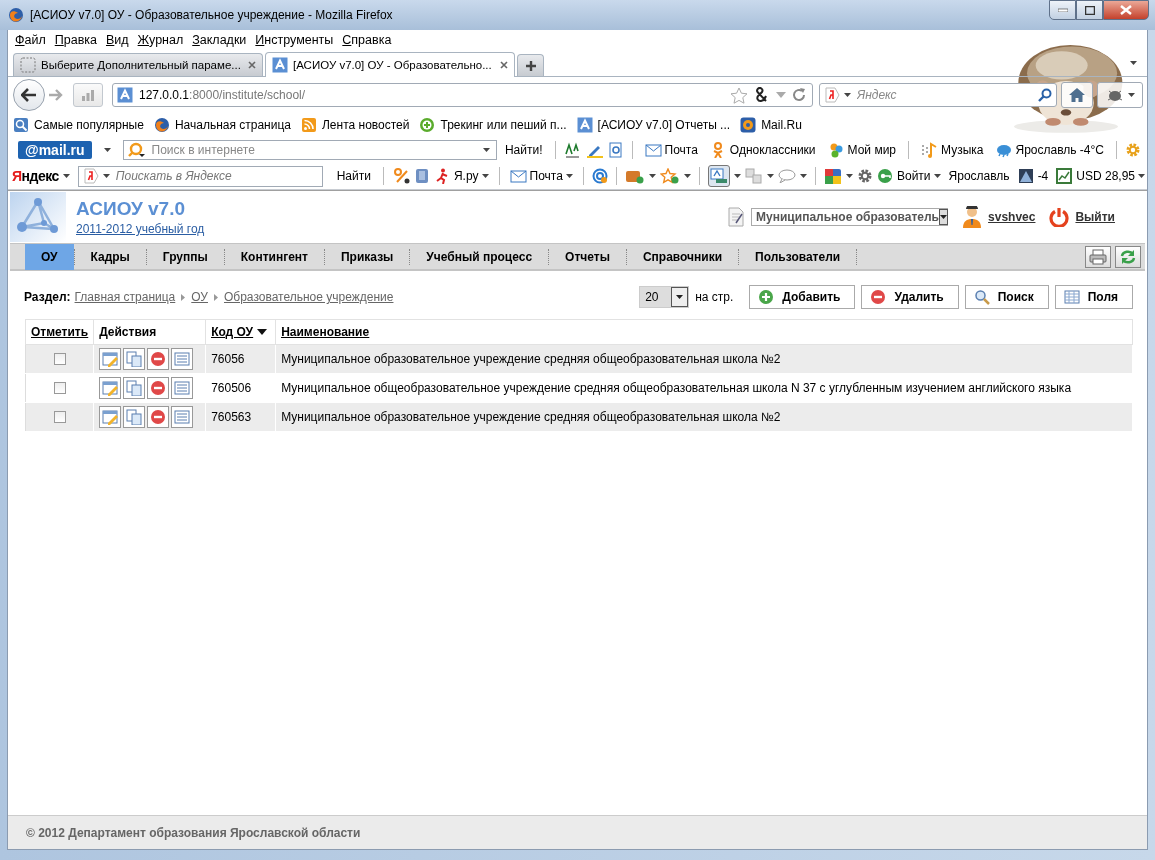 Image resolution: width=1155 pixels, height=860 pixels. I want to click on nav-tab: Контингент, so click(274, 256).